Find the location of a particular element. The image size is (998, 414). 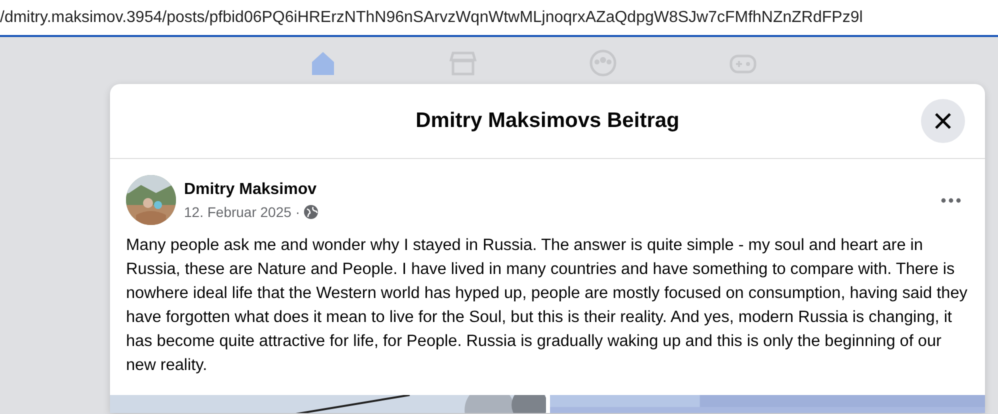

dialog-title: Dmitry Maksimovs Beitrag is located at coordinates (548, 121).